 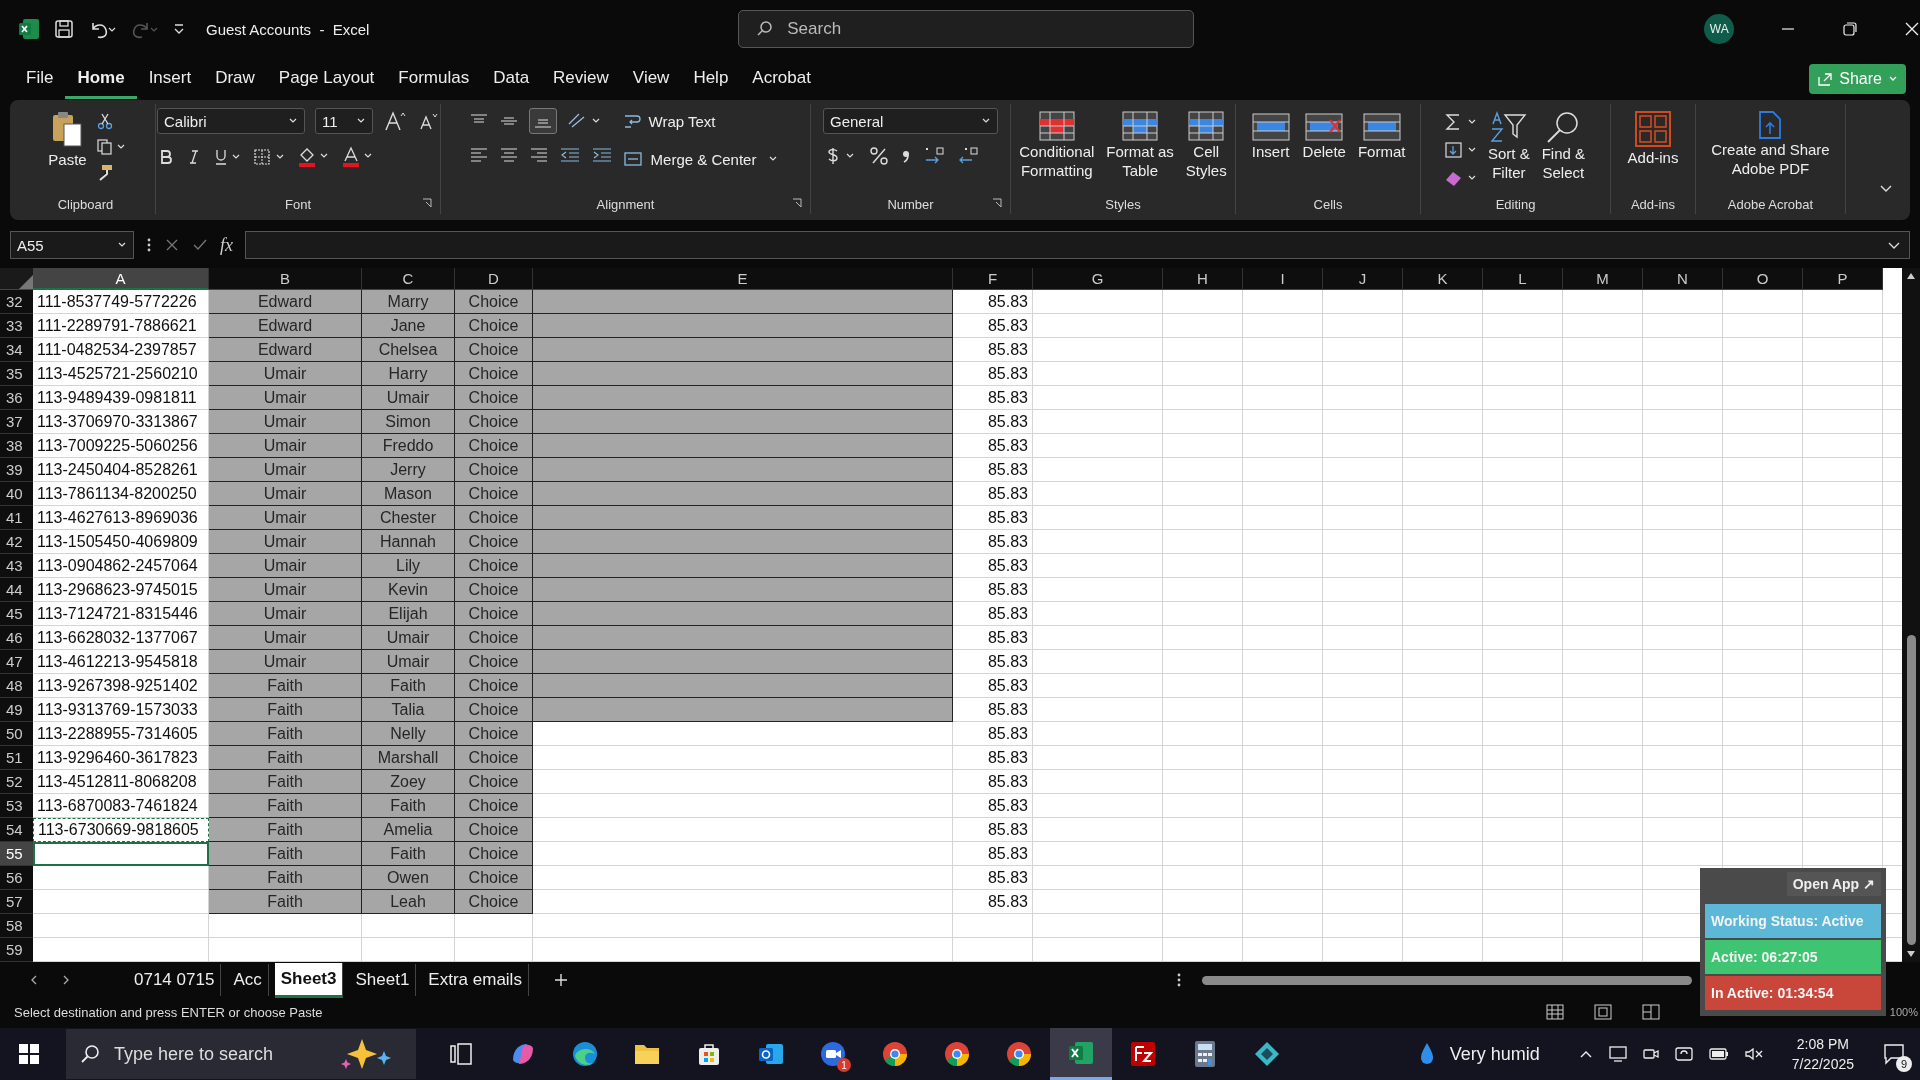 What do you see at coordinates (1508, 146) in the screenshot?
I see `sort-filter-button: Sort & Filter` at bounding box center [1508, 146].